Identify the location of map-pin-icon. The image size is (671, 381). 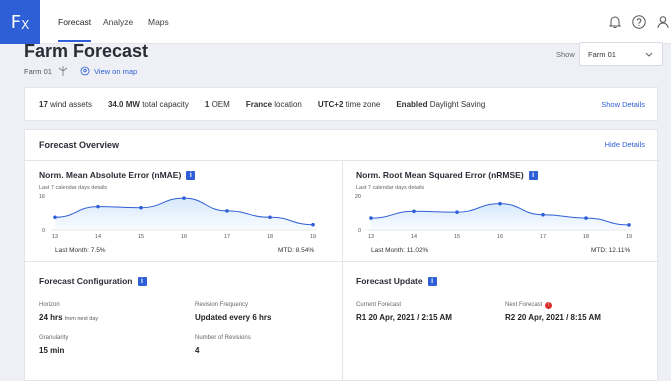
(85, 71).